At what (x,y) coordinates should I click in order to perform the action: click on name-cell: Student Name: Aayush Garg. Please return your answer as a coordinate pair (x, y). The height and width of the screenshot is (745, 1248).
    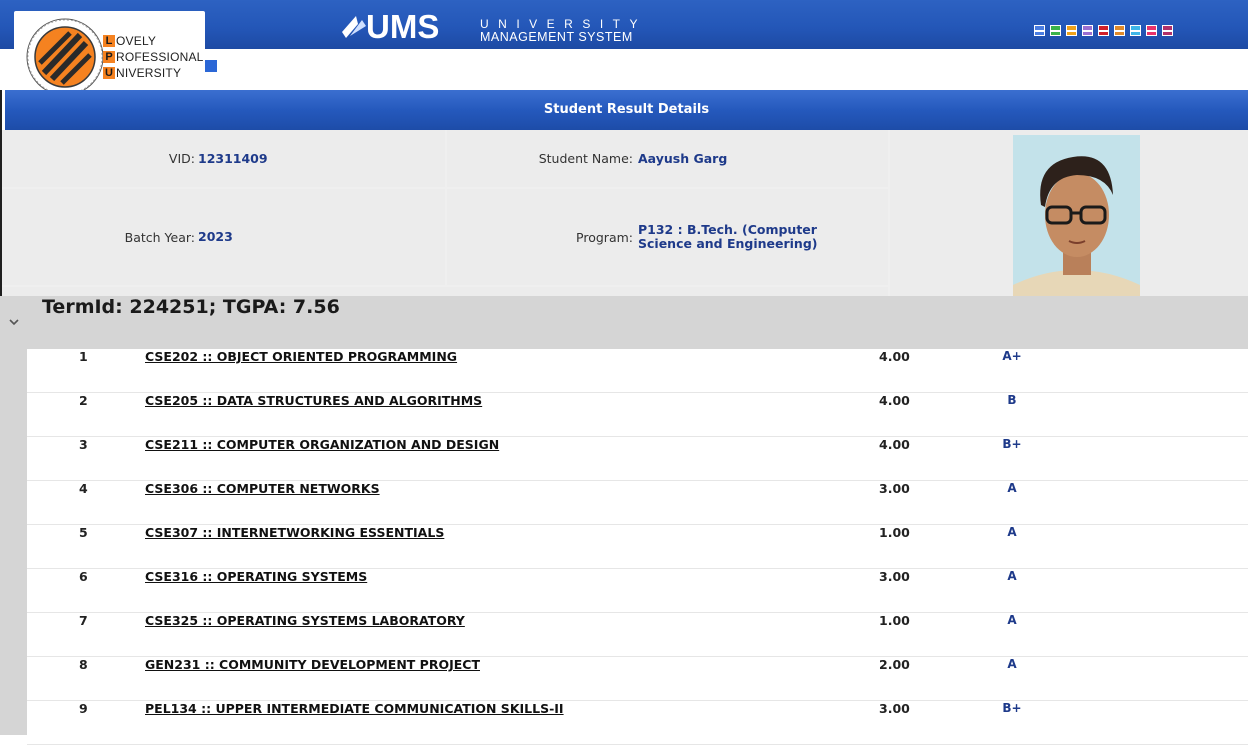
    Looking at the image, I should click on (667, 158).